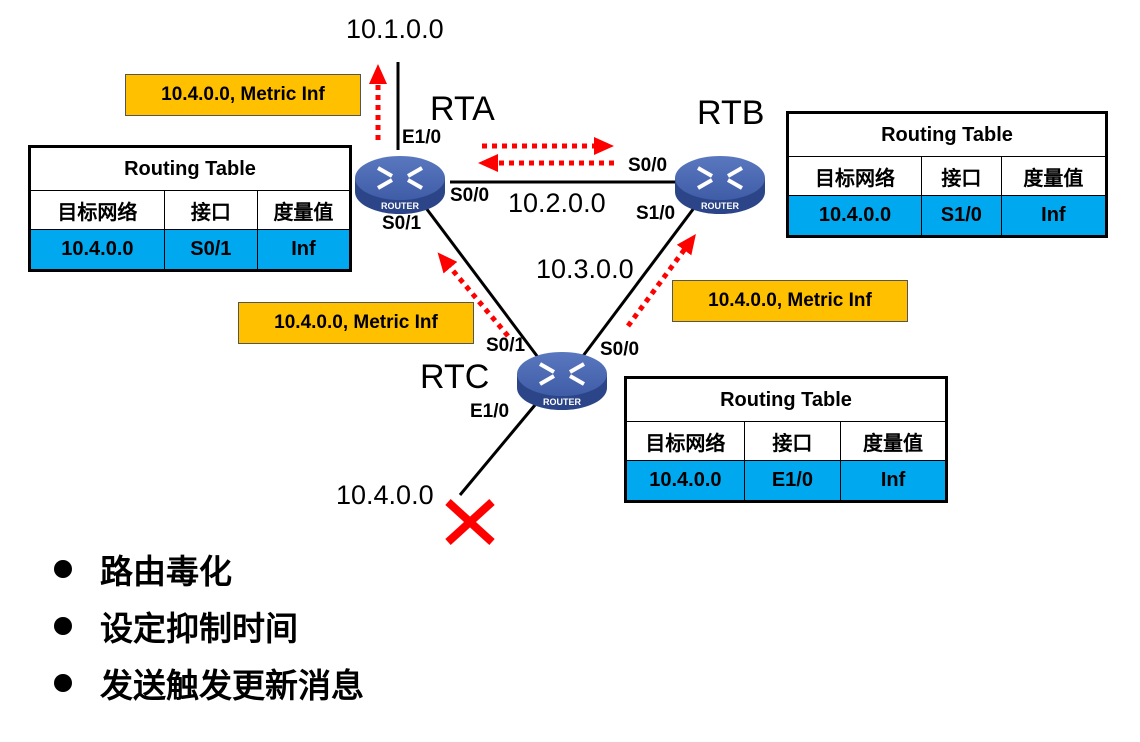  What do you see at coordinates (562, 381) in the screenshot?
I see `router-icon-rtc: ROUTER` at bounding box center [562, 381].